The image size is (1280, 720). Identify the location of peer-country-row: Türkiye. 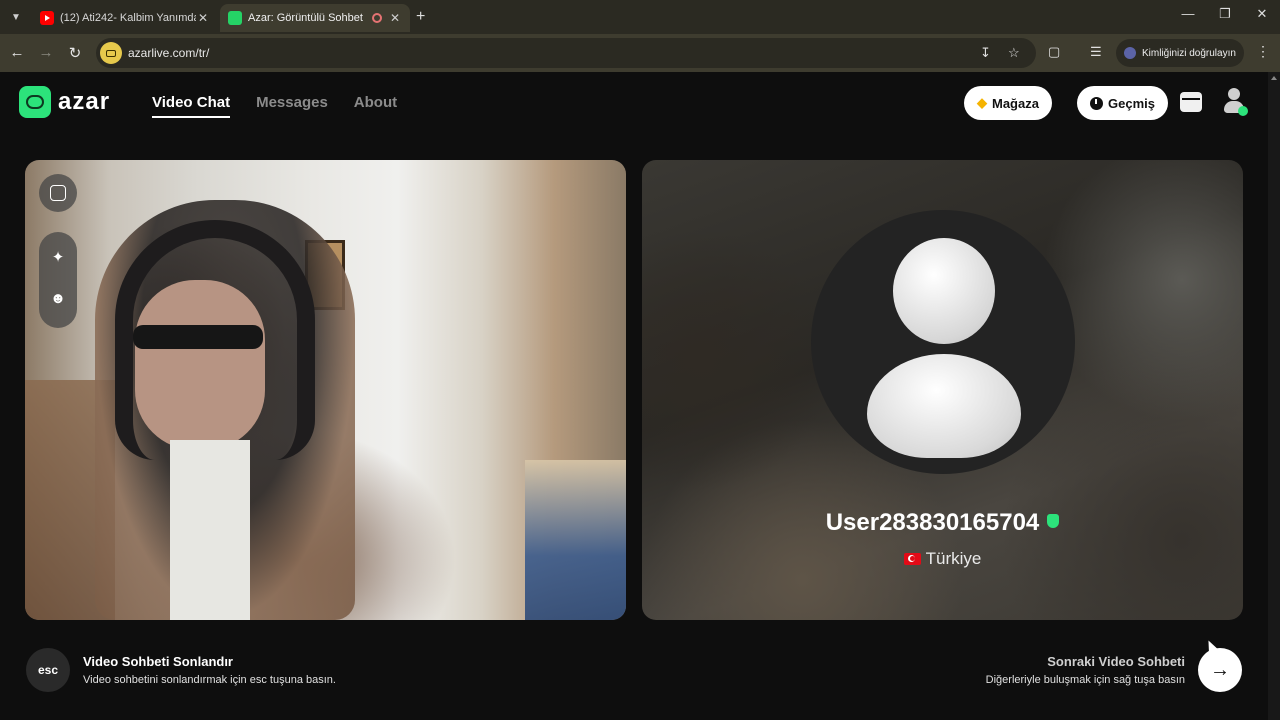
(942, 559).